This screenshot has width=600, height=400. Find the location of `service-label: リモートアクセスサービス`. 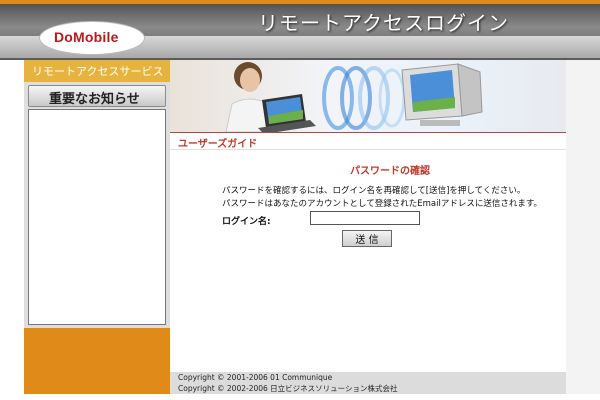

service-label: リモートアクセスサービス is located at coordinates (98, 71).